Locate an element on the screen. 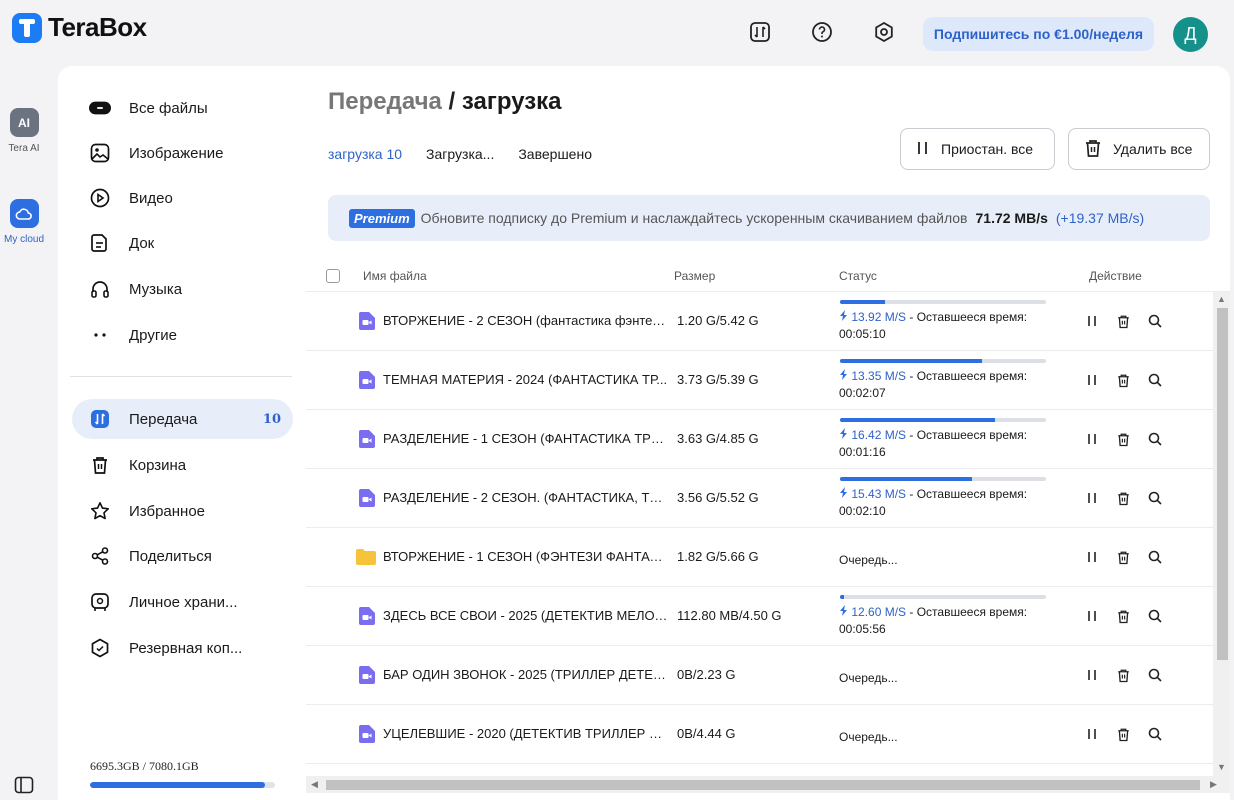  vertical-scroll-thumb is located at coordinates (1222, 484).